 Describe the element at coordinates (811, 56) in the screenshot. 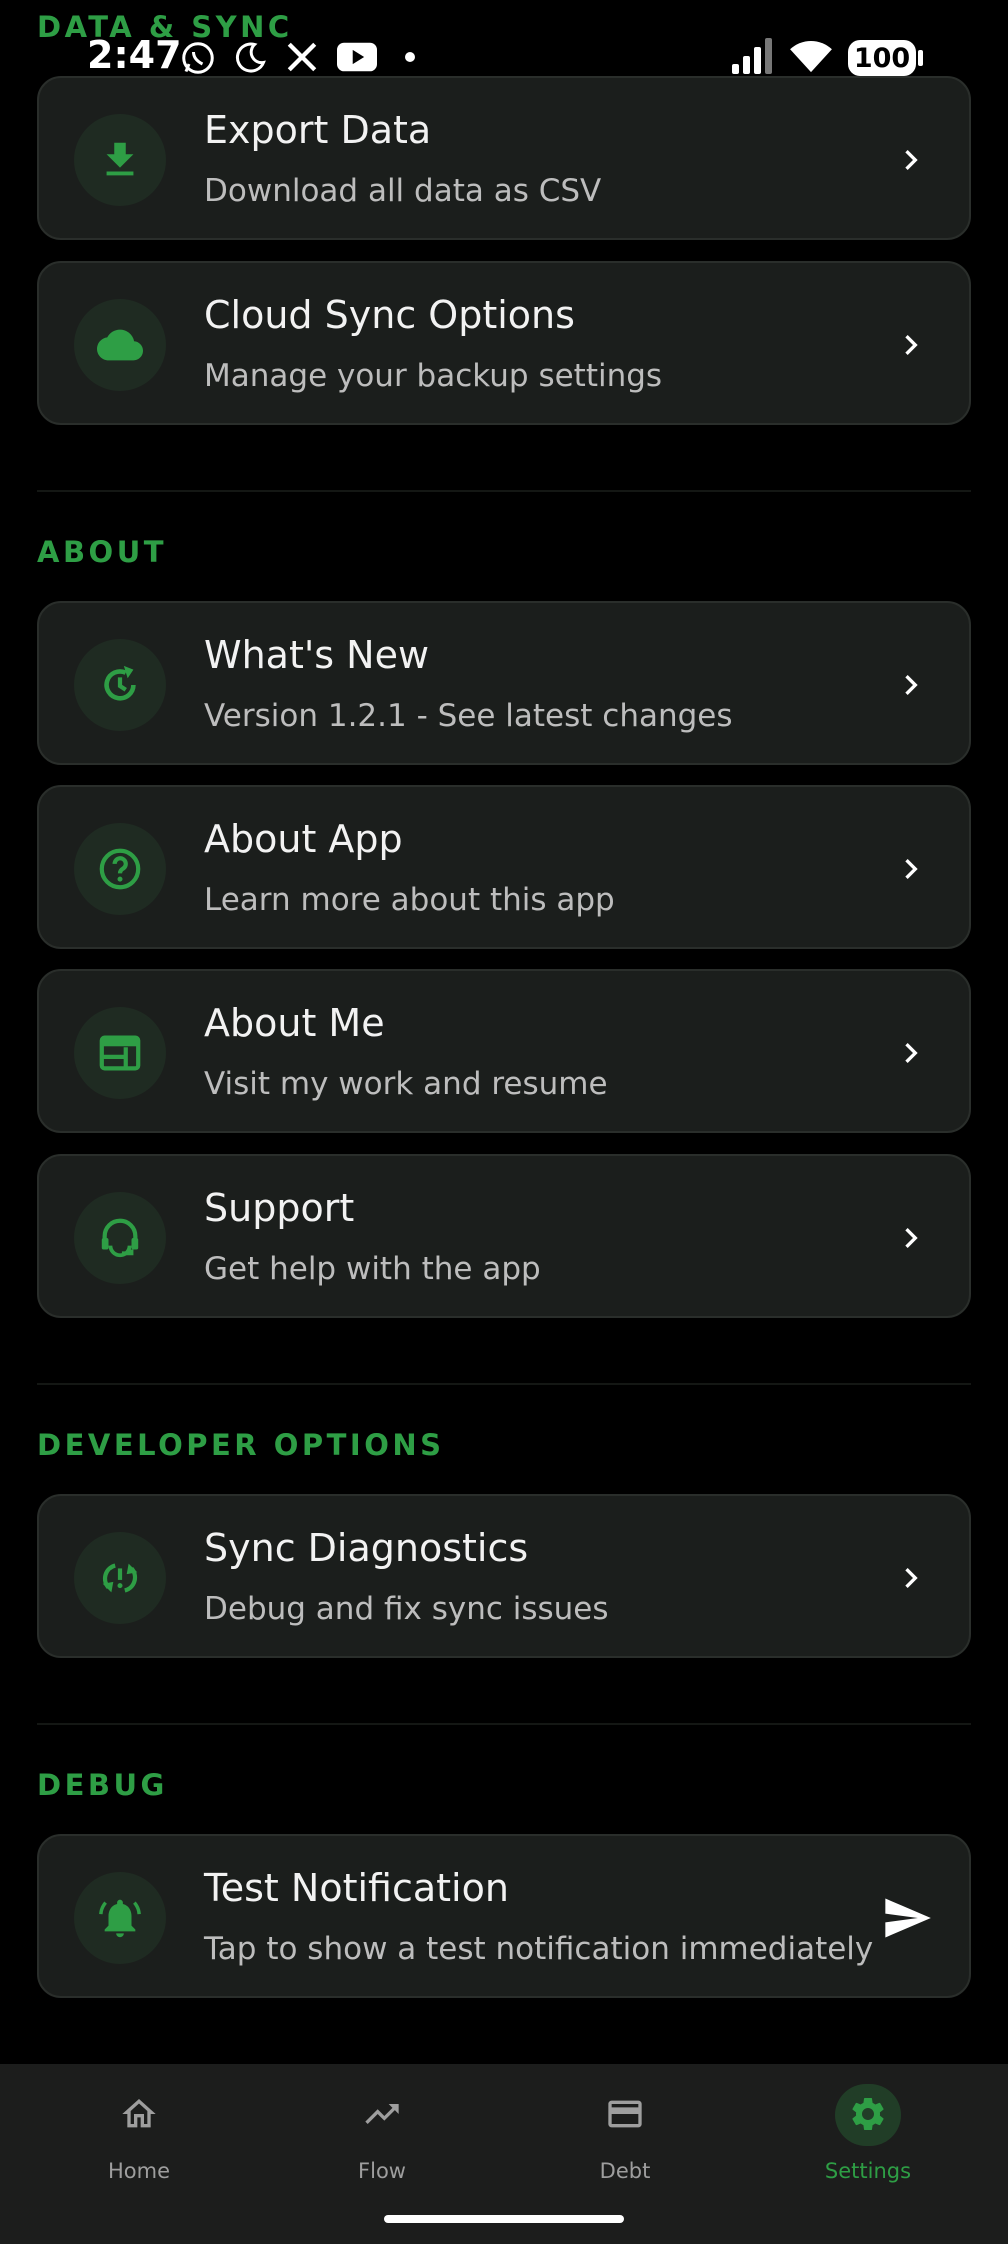

I see `wifi-icon` at that location.